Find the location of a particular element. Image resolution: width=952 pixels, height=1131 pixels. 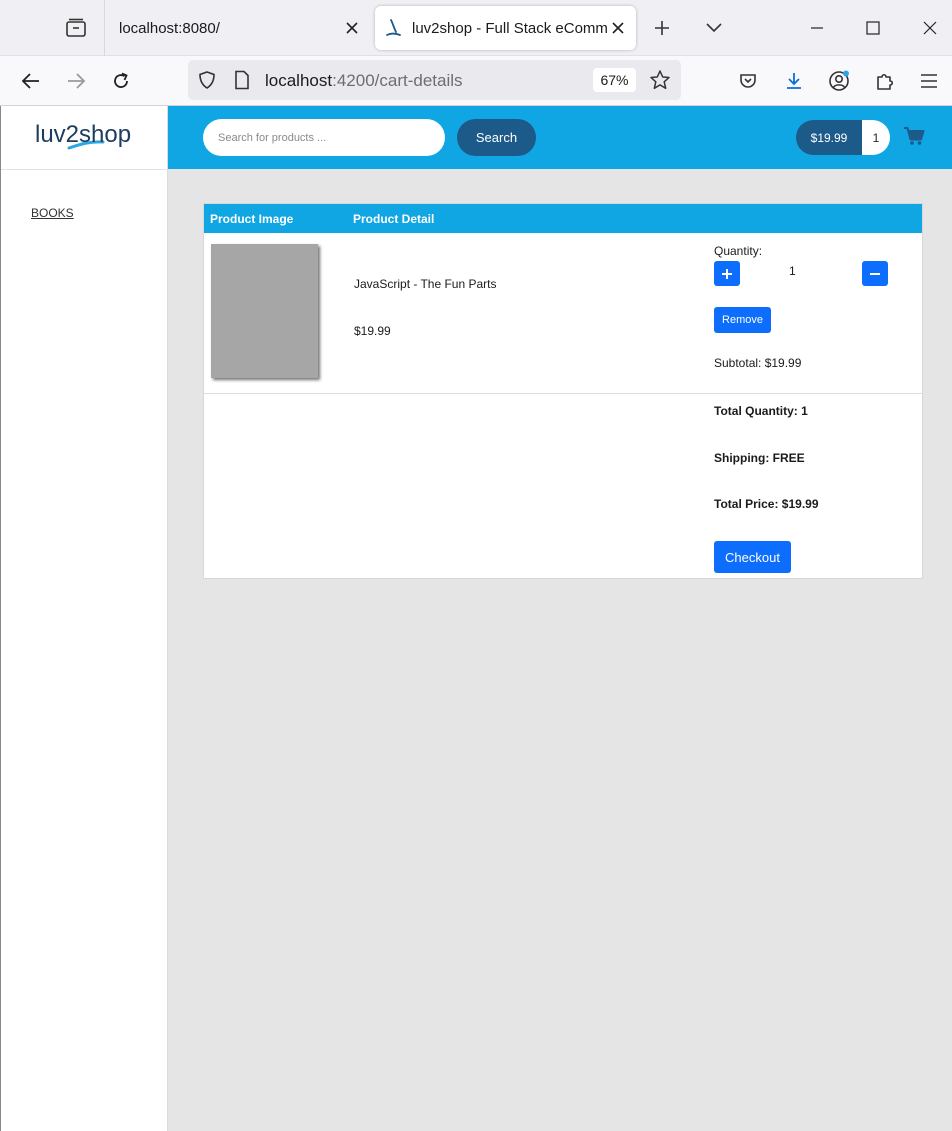

app-header: Search $19.99 1 is located at coordinates (560, 137).